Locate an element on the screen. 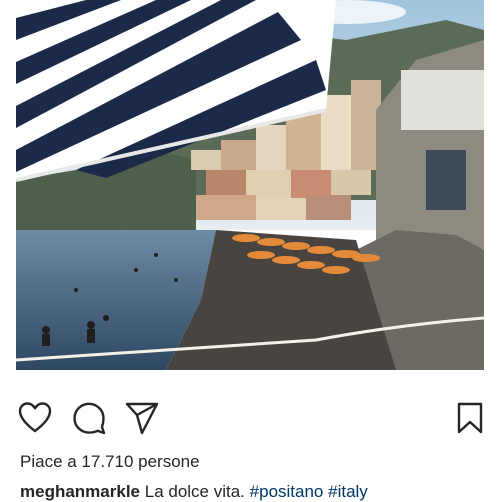  paper-plane-icon is located at coordinates (142, 418).